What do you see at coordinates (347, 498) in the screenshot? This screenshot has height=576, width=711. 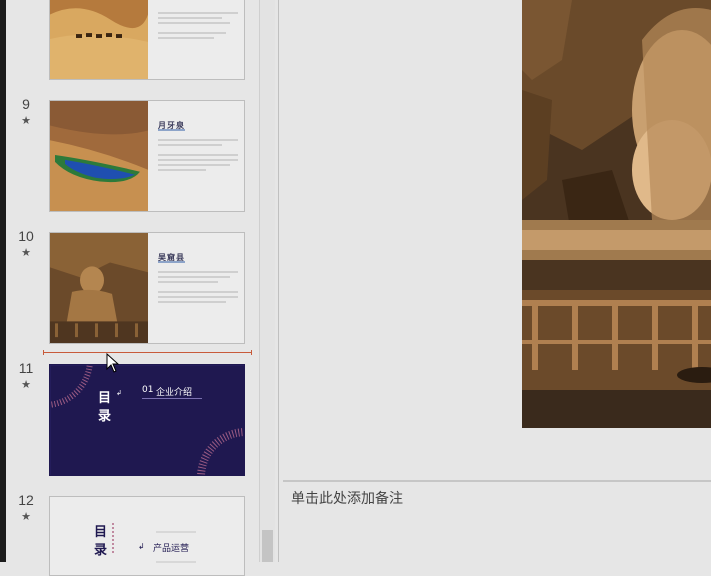 I see `notes-placeholder: 单击此处添加备注` at bounding box center [347, 498].